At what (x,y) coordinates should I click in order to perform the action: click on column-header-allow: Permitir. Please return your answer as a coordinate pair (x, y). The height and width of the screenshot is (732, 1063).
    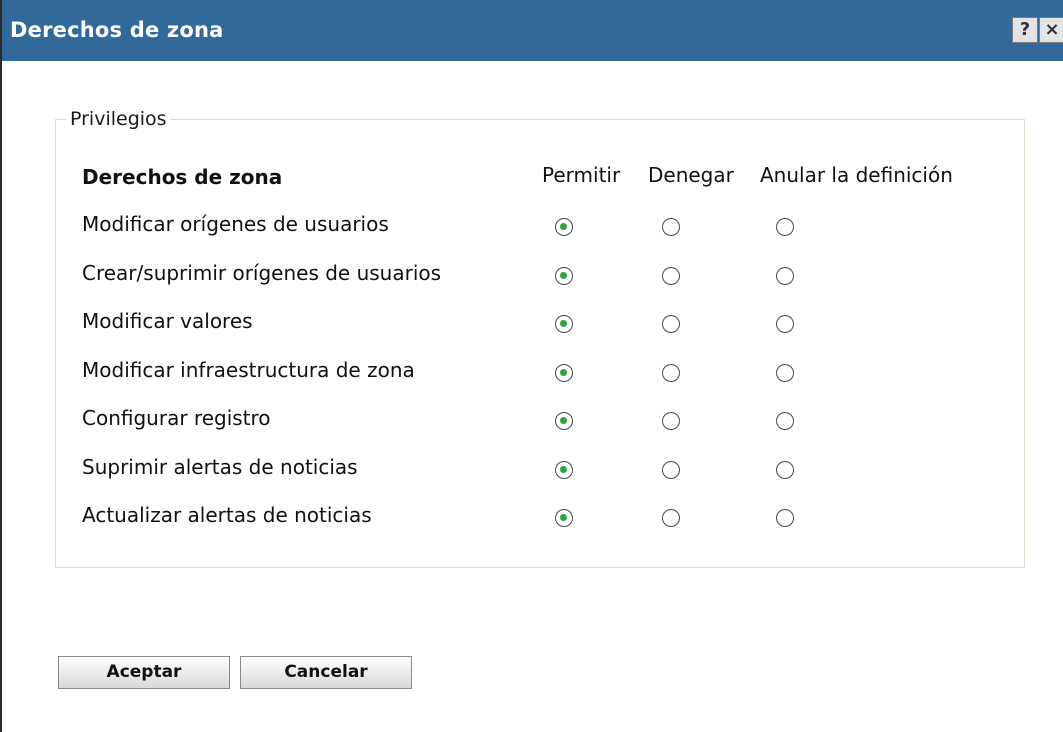
    Looking at the image, I should click on (581, 175).